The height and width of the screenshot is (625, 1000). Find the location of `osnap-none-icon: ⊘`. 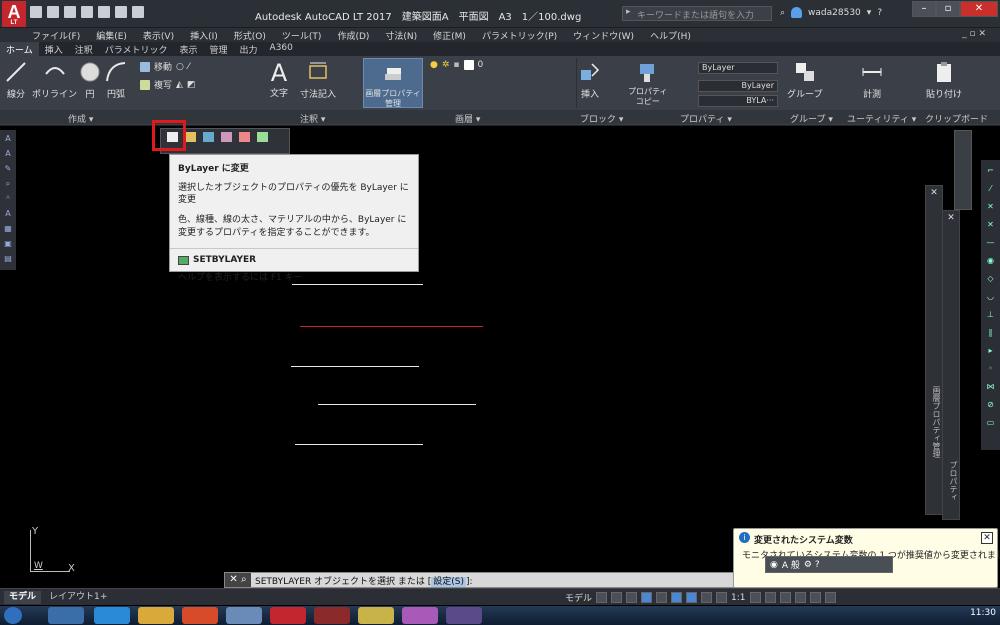

osnap-none-icon: ⊘ is located at coordinates (990, 406).